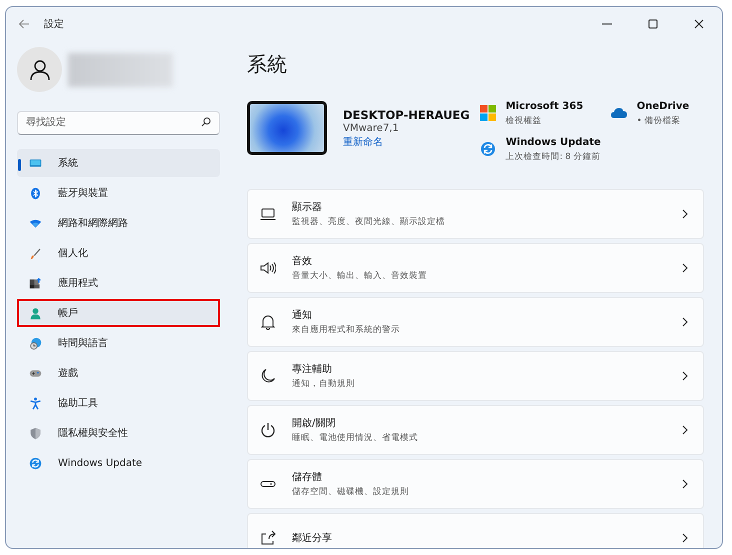 The image size is (732, 555). What do you see at coordinates (475, 214) in the screenshot?
I see `settings-card: 顯示器 監視器、亮度、夜間光線、顯示設定檔` at bounding box center [475, 214].